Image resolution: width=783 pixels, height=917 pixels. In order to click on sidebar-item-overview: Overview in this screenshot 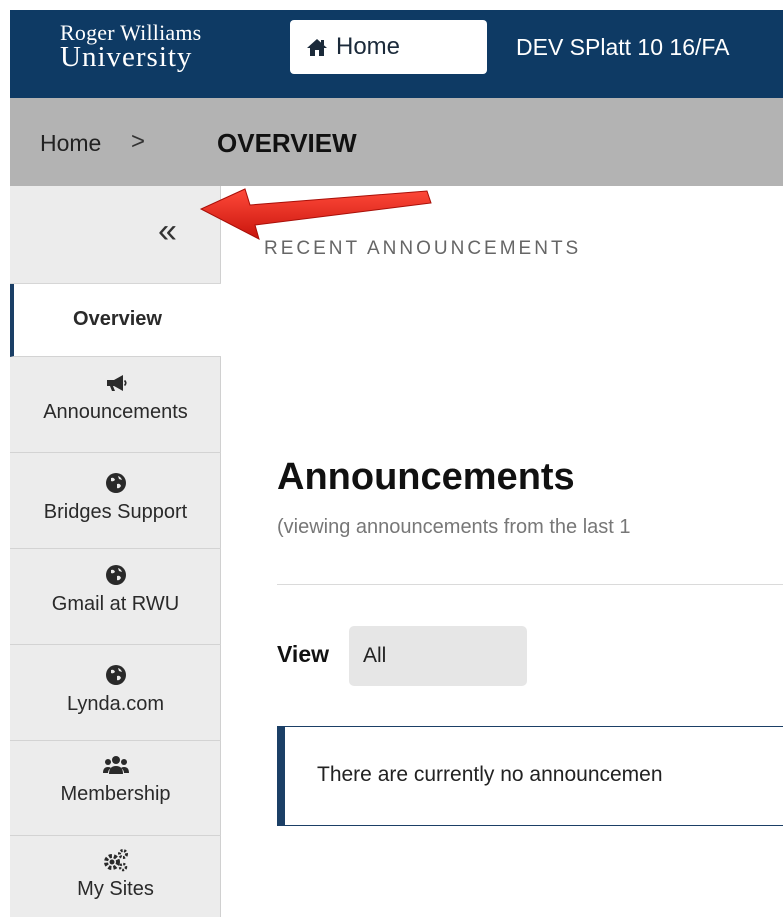, I will do `click(115, 320)`.